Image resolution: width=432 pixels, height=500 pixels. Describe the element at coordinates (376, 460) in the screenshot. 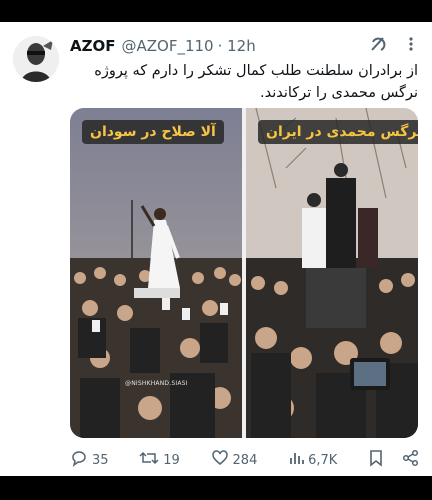

I see `bookmark-icon` at that location.